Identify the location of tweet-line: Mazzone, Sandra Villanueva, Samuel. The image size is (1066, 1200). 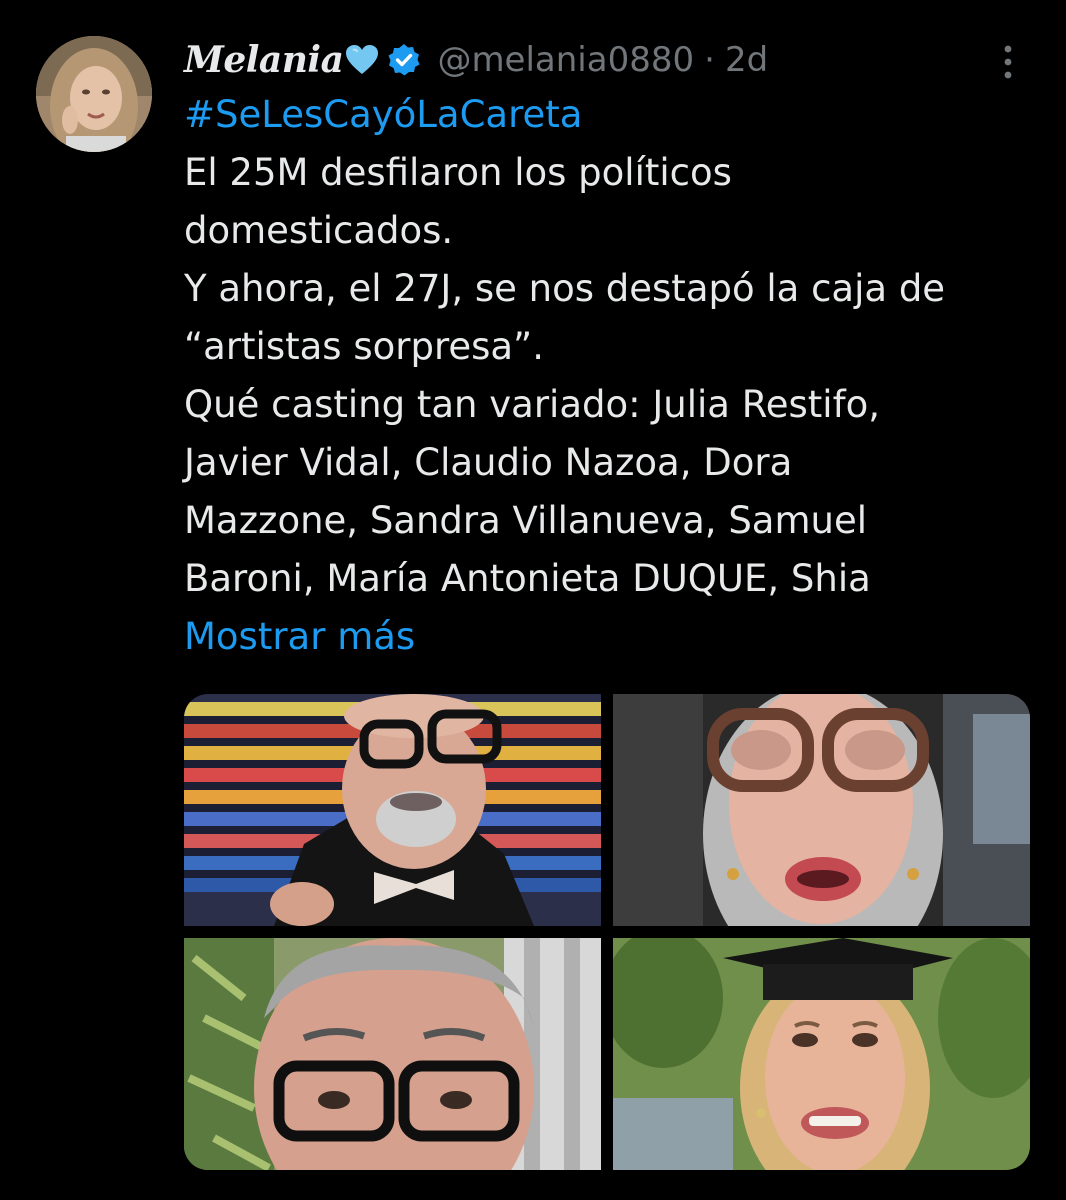
(526, 520).